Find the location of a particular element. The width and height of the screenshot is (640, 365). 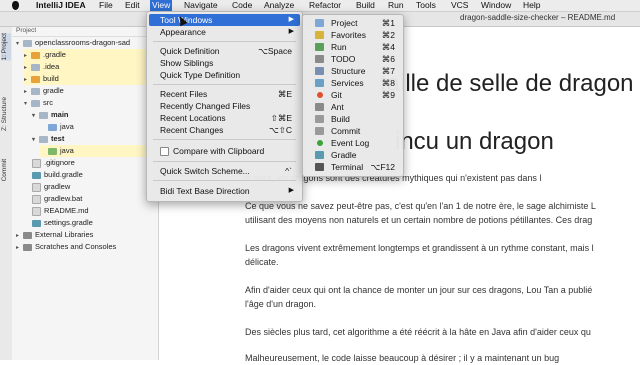

menu-analyze: Analyze is located at coordinates (279, 5).